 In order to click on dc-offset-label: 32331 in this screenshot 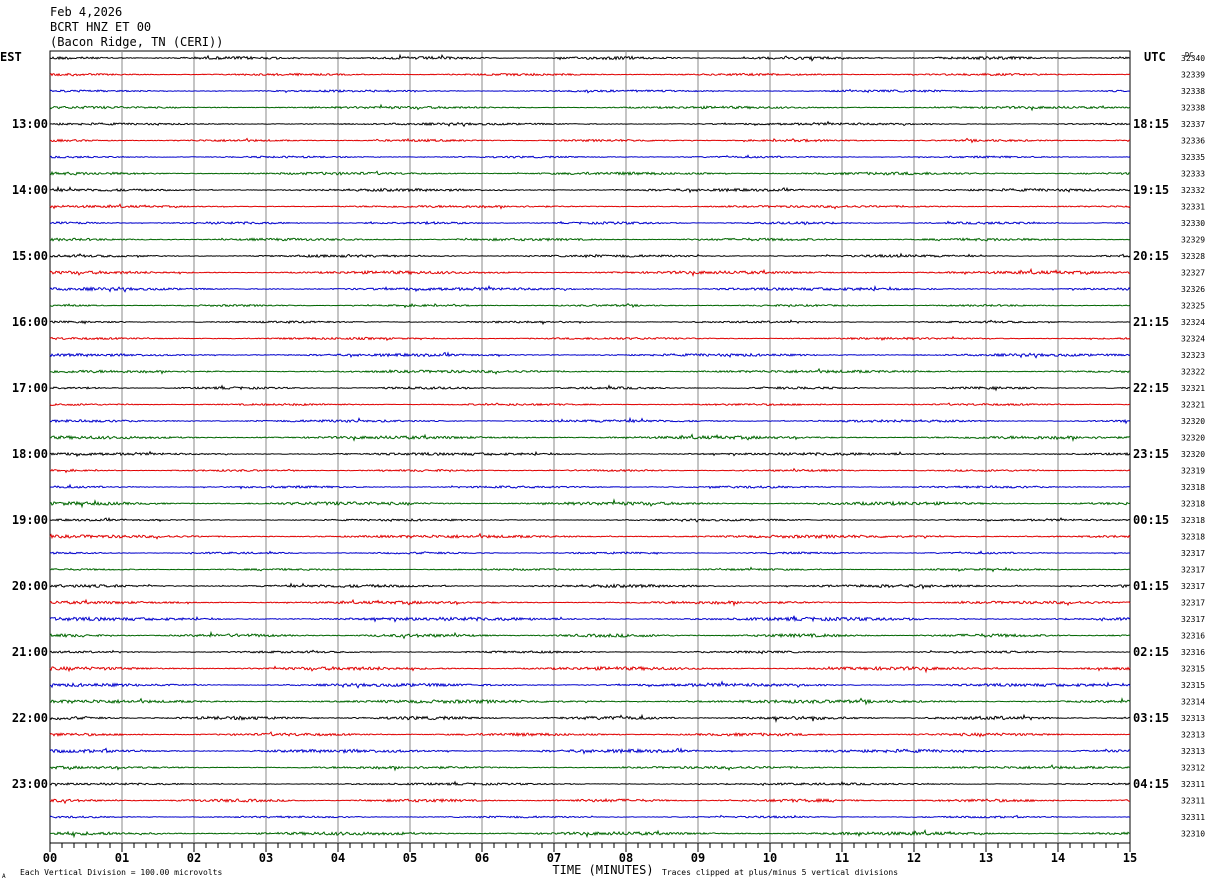, I will do `click(1193, 207)`.